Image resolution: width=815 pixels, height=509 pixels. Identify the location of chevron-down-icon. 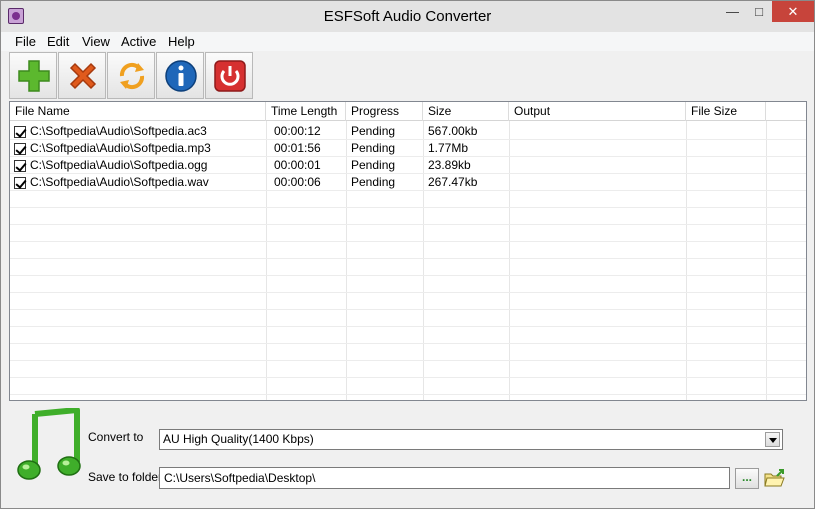
(772, 439).